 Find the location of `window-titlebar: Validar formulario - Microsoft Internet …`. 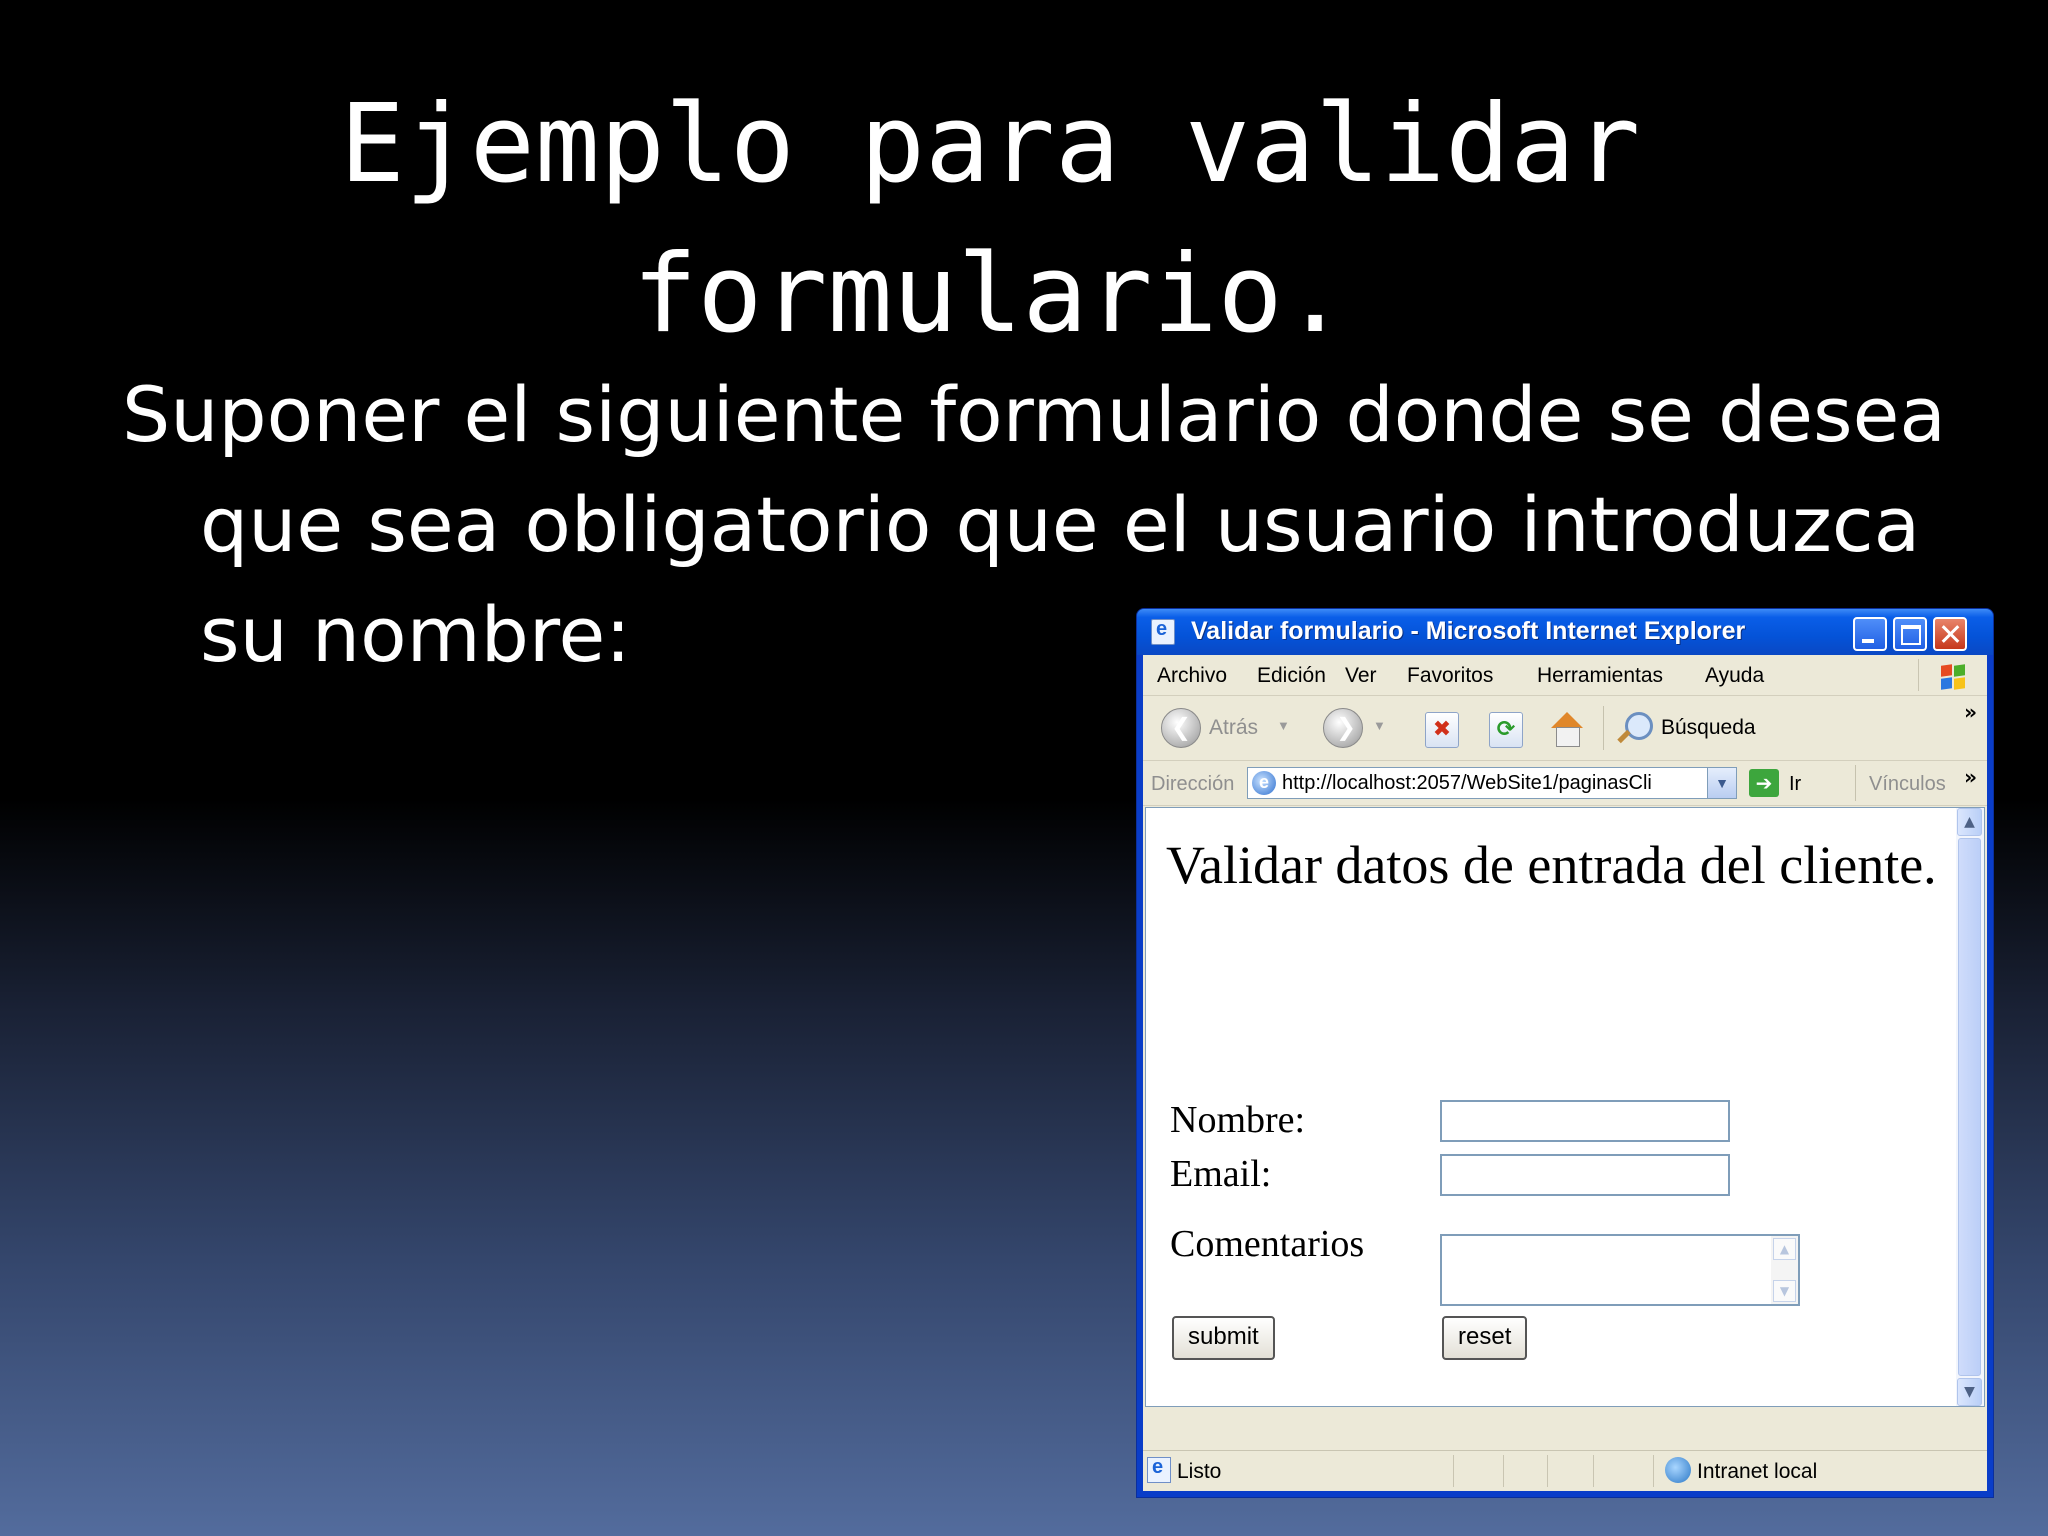

window-titlebar: Validar formulario - Microsoft Internet … is located at coordinates (1565, 632).